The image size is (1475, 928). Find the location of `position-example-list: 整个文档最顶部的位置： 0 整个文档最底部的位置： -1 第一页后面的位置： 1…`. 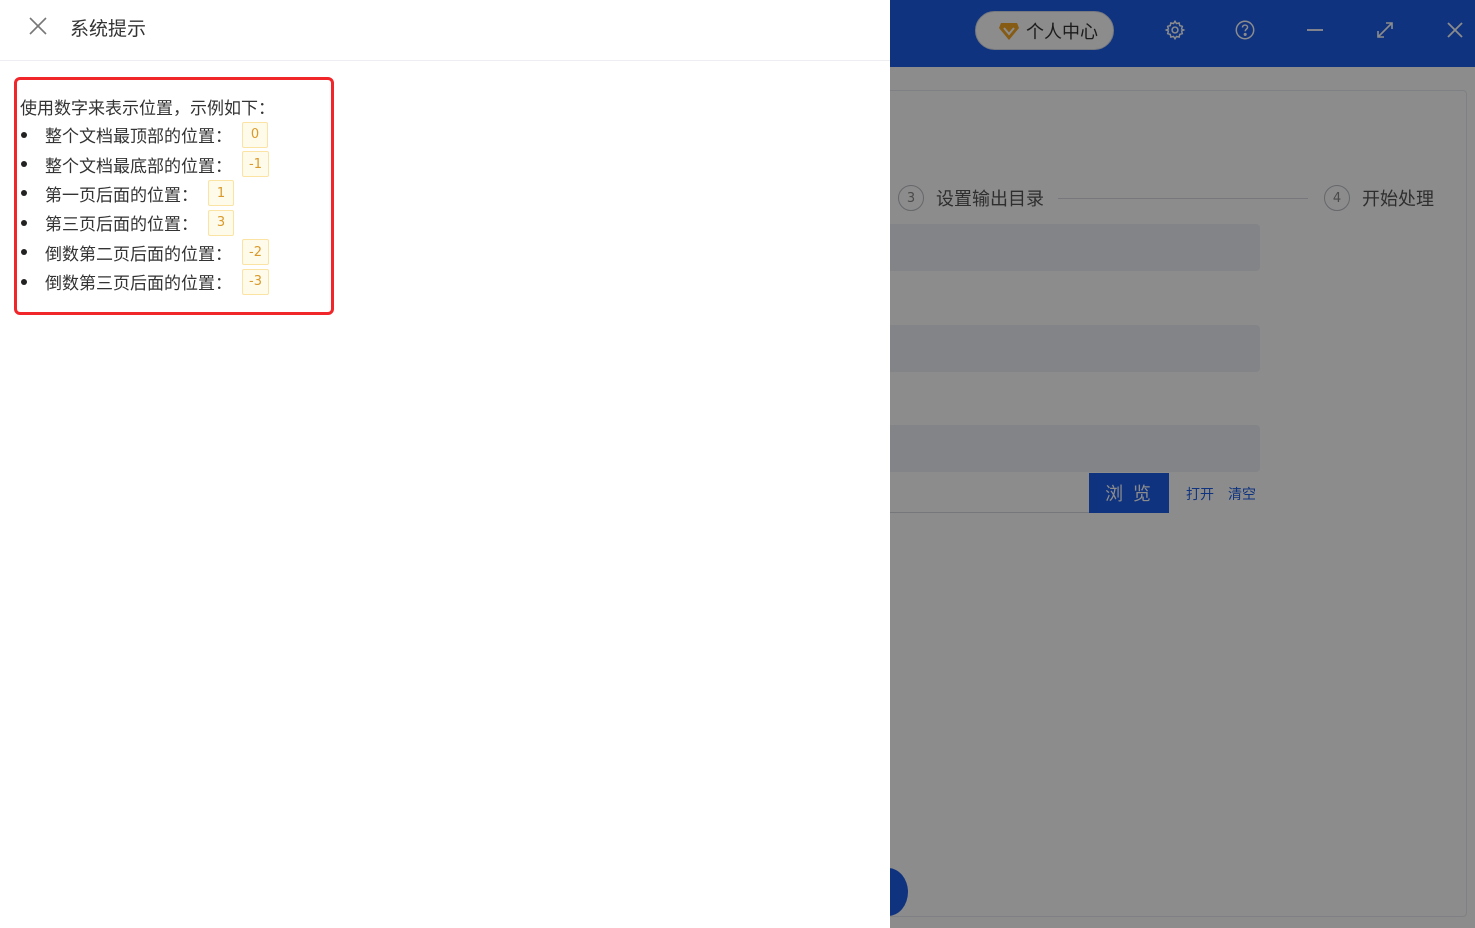

position-example-list: 整个文档最顶部的位置： 0 整个文档最底部的位置： -1 第一页后面的位置： 1… is located at coordinates (144, 208).